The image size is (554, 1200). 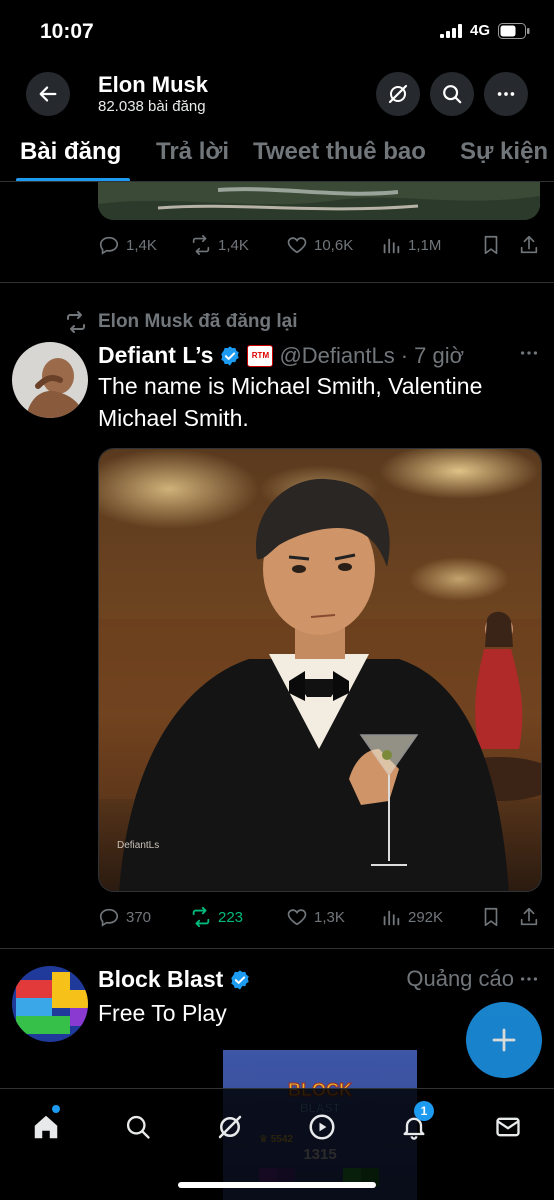 I want to click on author-handle: @DefiantLs, so click(x=336, y=356).